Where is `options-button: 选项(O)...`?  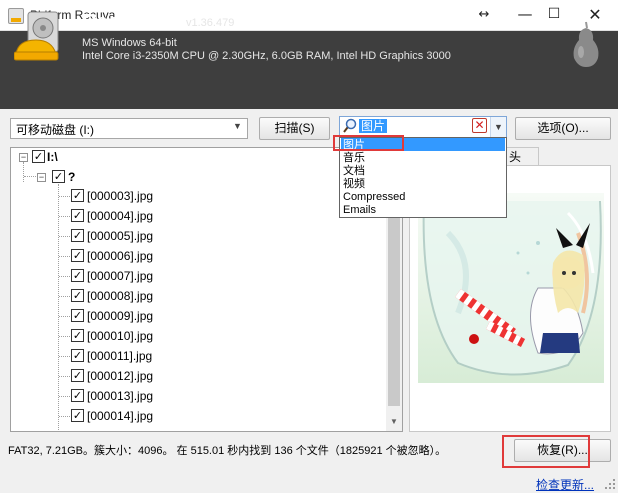 options-button: 选项(O)... is located at coordinates (563, 128).